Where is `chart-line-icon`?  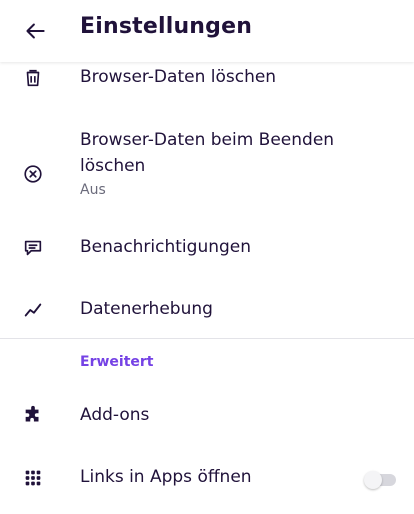 chart-line-icon is located at coordinates (33, 310).